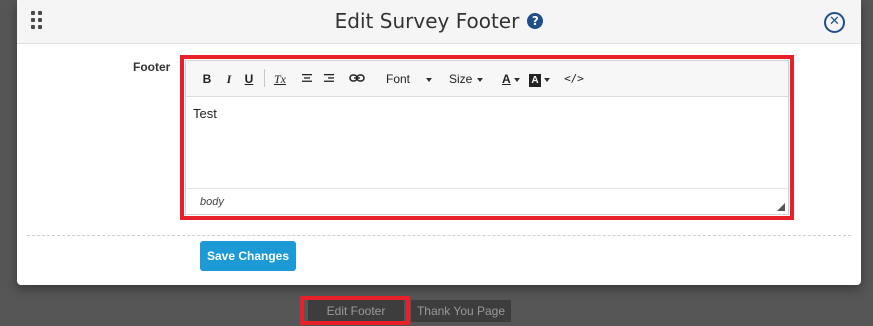 The width and height of the screenshot is (873, 326). What do you see at coordinates (264, 78) in the screenshot?
I see `toolbar-separator` at bounding box center [264, 78].